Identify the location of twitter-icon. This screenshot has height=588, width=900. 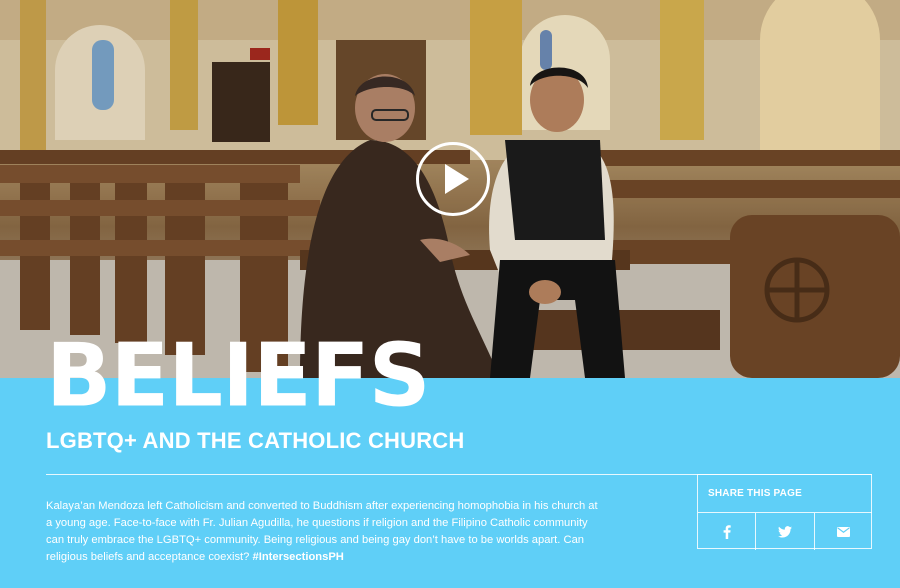
(784, 531).